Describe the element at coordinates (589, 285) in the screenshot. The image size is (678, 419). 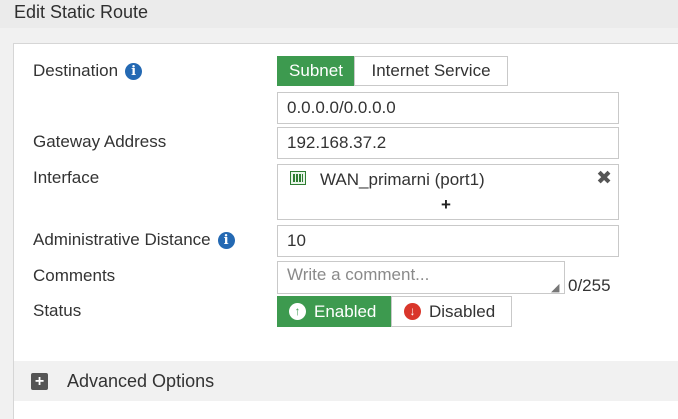
I see `comment-char-counter: 0/255` at that location.